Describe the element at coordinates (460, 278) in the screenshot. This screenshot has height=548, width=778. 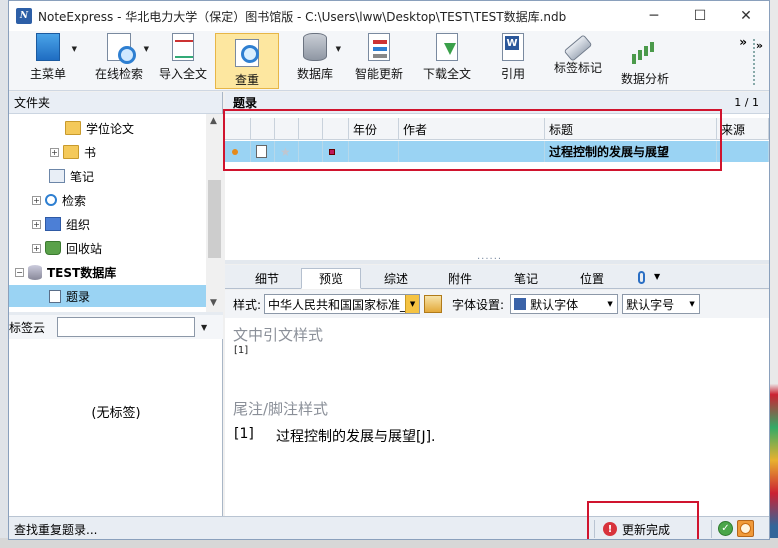
I see `tab-attachments: 附件` at that location.